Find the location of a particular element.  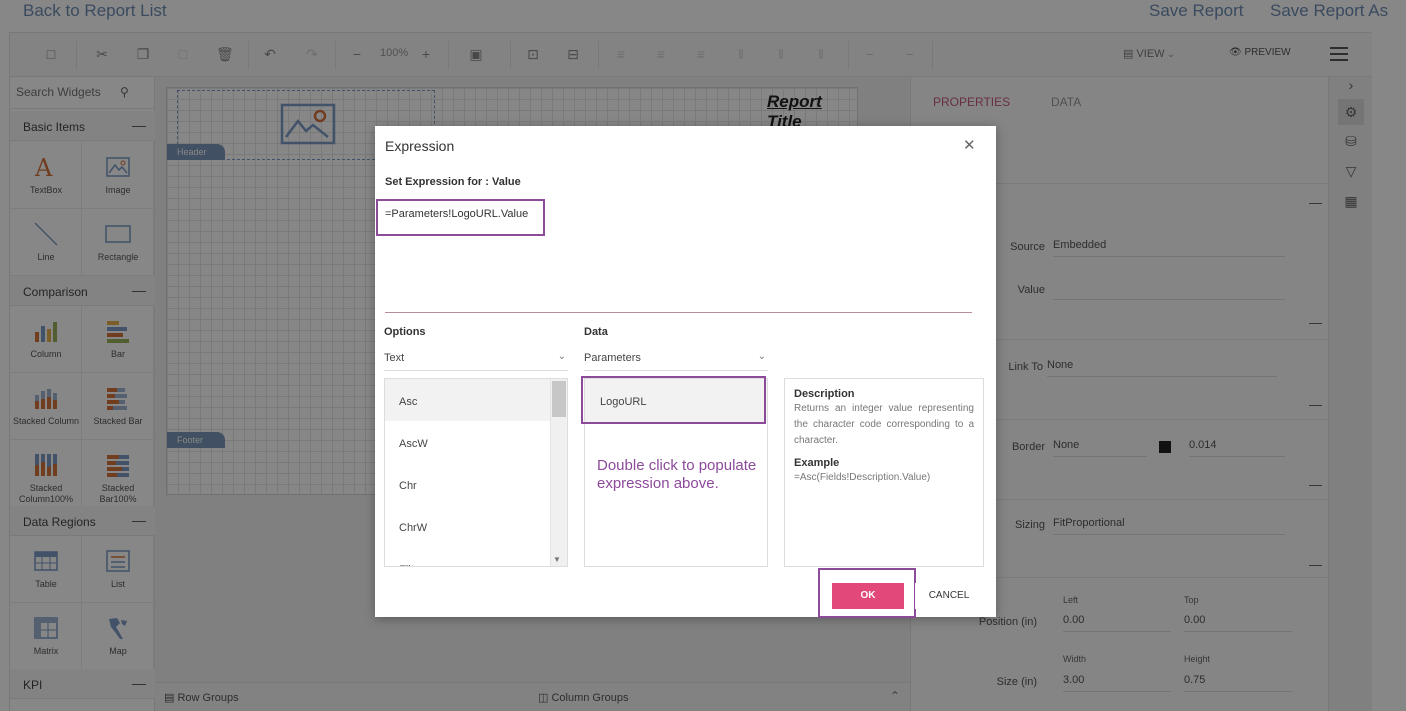

data-selected: Parameters is located at coordinates (612, 358).